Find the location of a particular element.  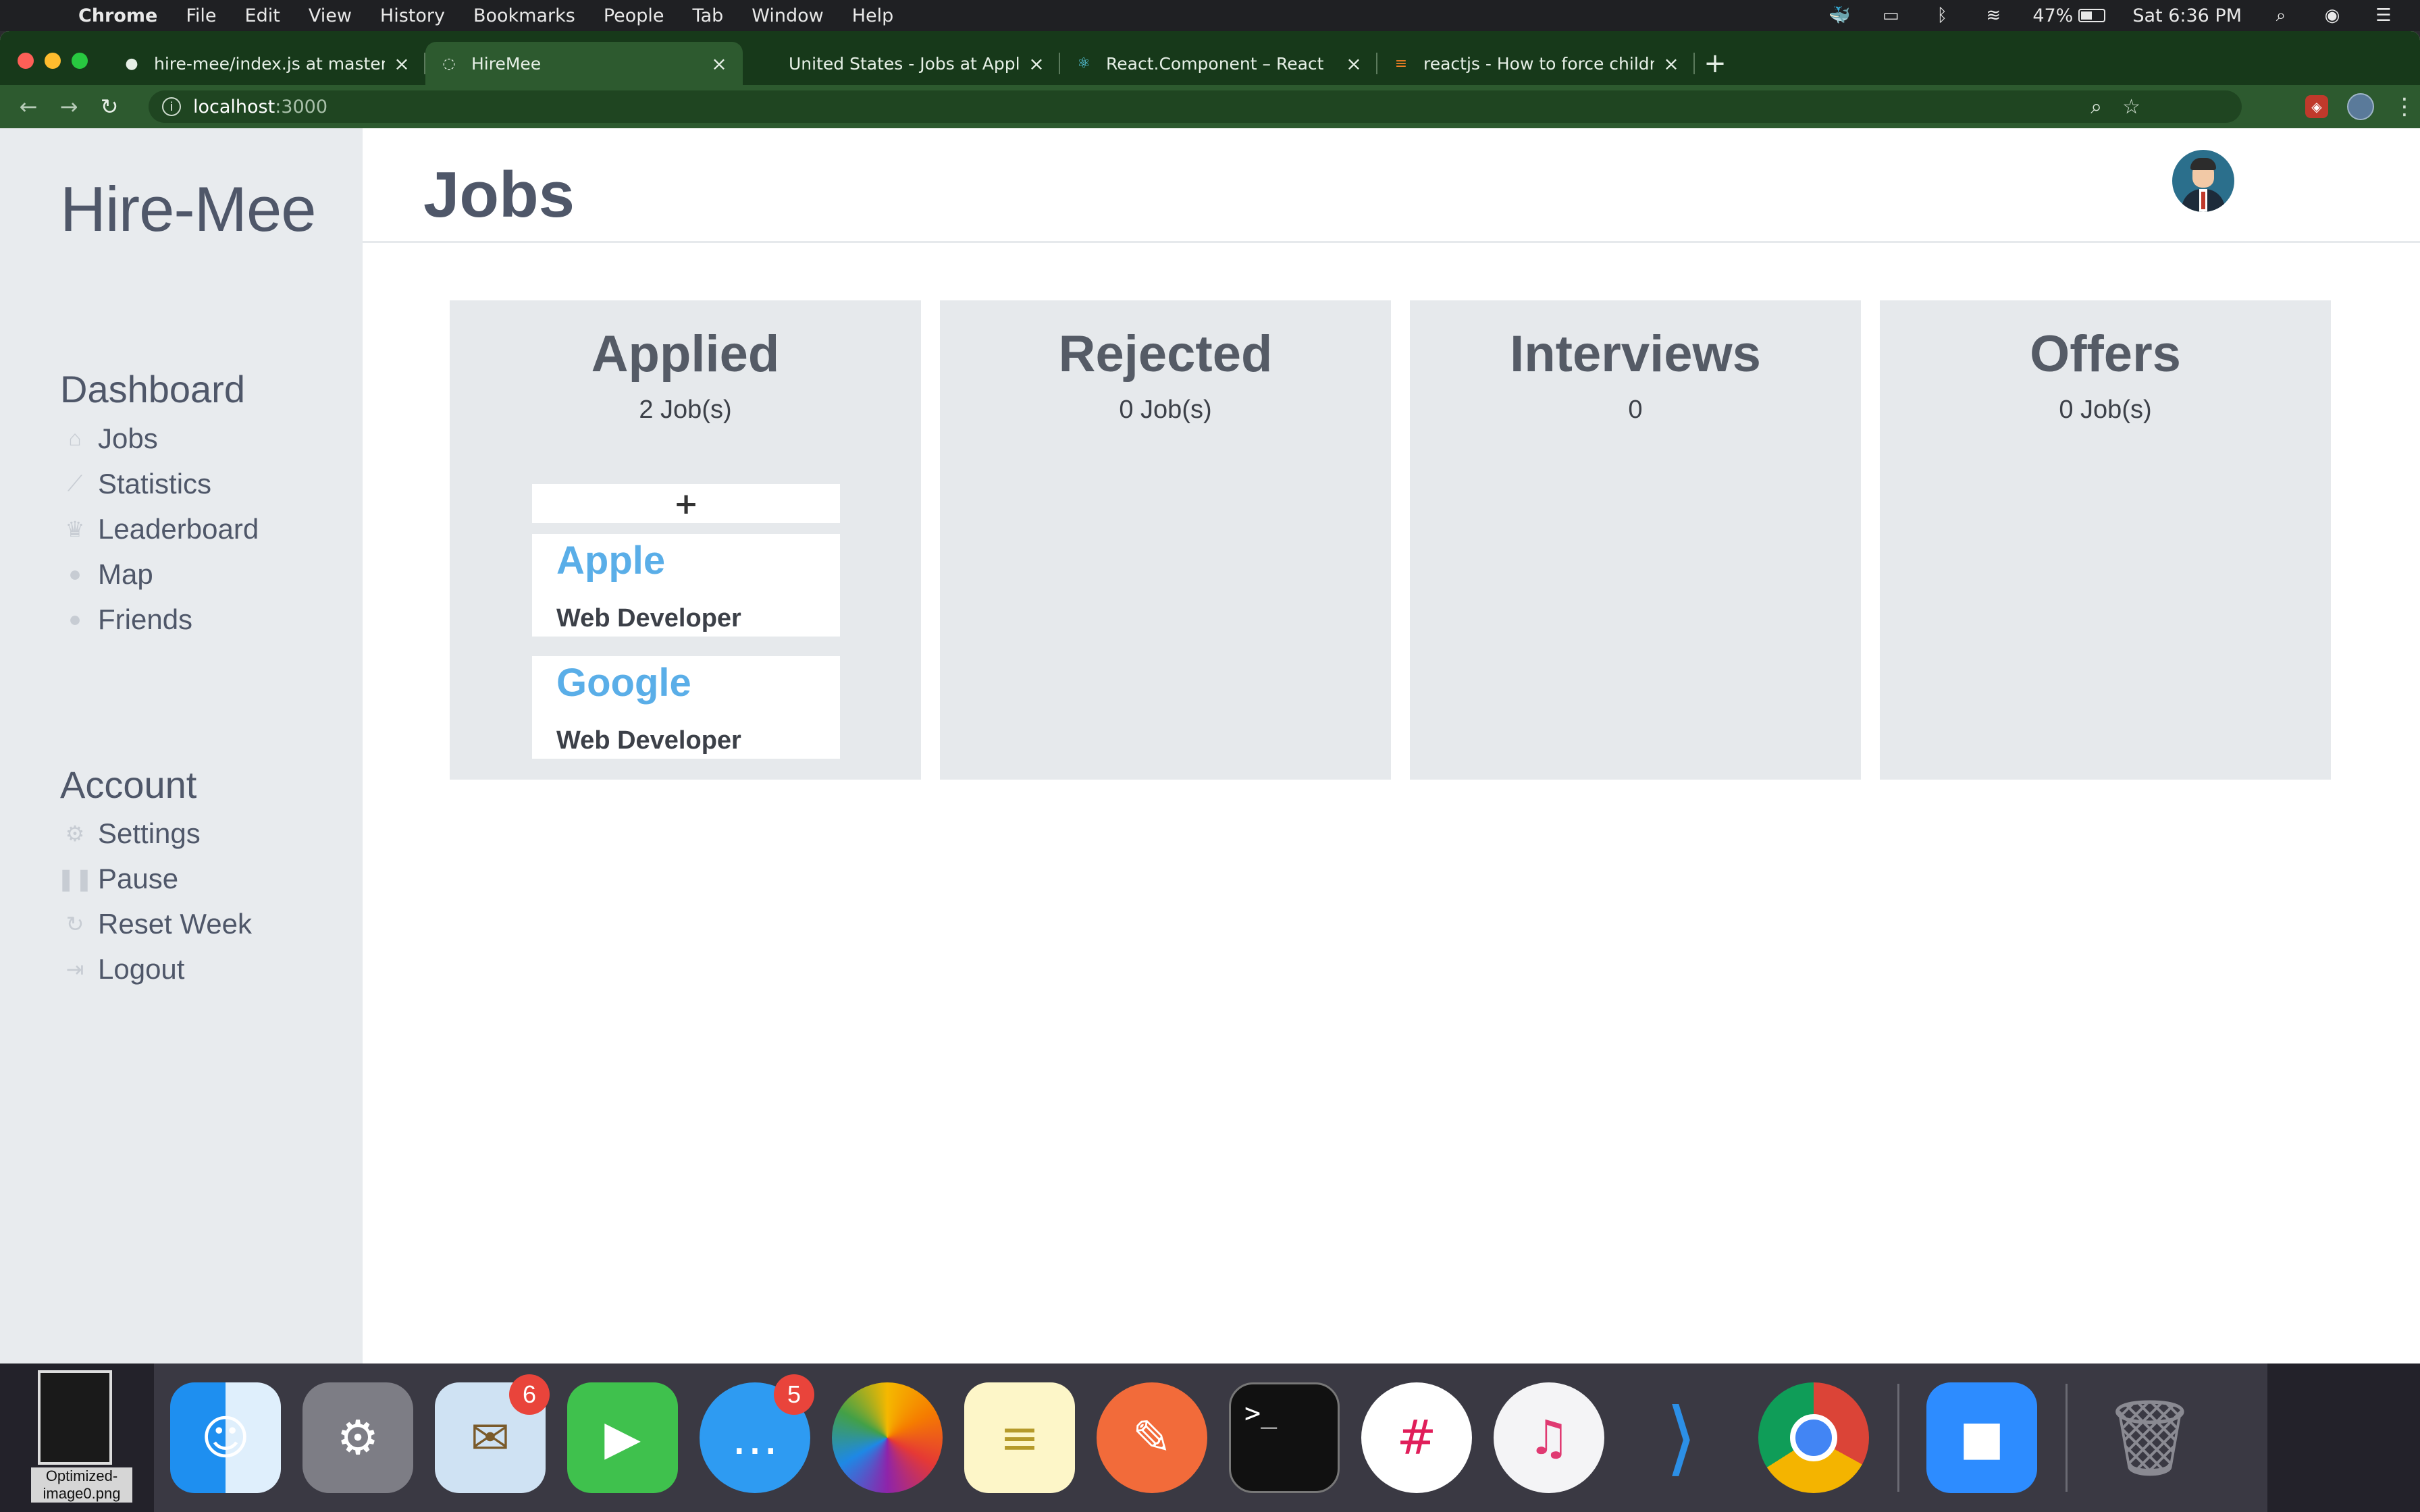

sidebar-item-friends: ● Friends is located at coordinates (159, 619).